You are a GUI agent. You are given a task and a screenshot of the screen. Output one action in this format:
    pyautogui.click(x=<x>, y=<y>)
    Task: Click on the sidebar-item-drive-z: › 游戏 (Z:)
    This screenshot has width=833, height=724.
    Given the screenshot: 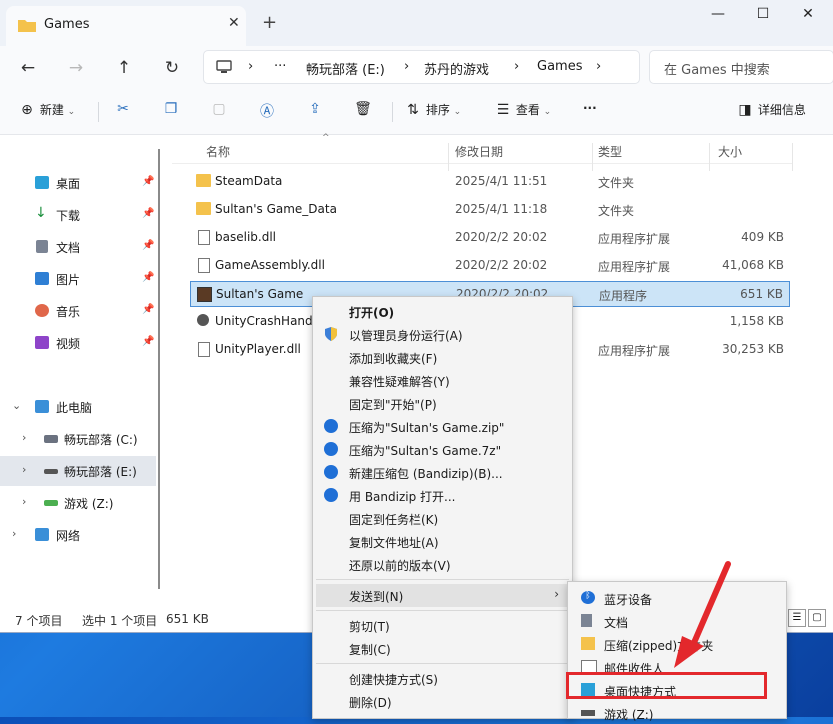 What is the action you would take?
    pyautogui.click(x=78, y=503)
    